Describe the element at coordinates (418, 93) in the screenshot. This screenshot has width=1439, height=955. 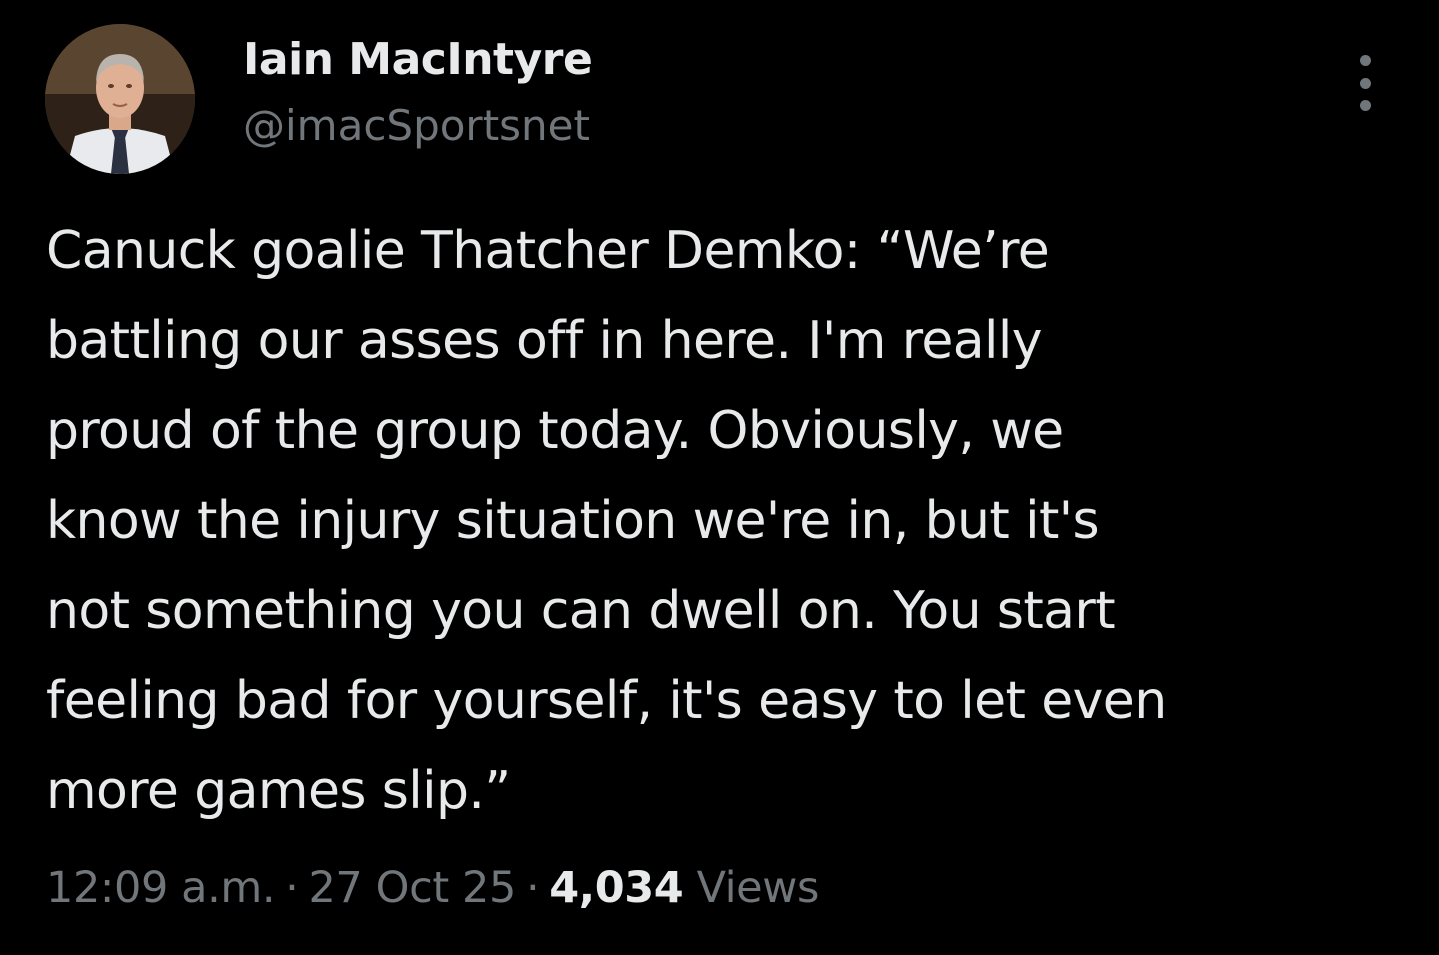
I see `author-info: Iain MacIntyre @imacSportsnet` at that location.